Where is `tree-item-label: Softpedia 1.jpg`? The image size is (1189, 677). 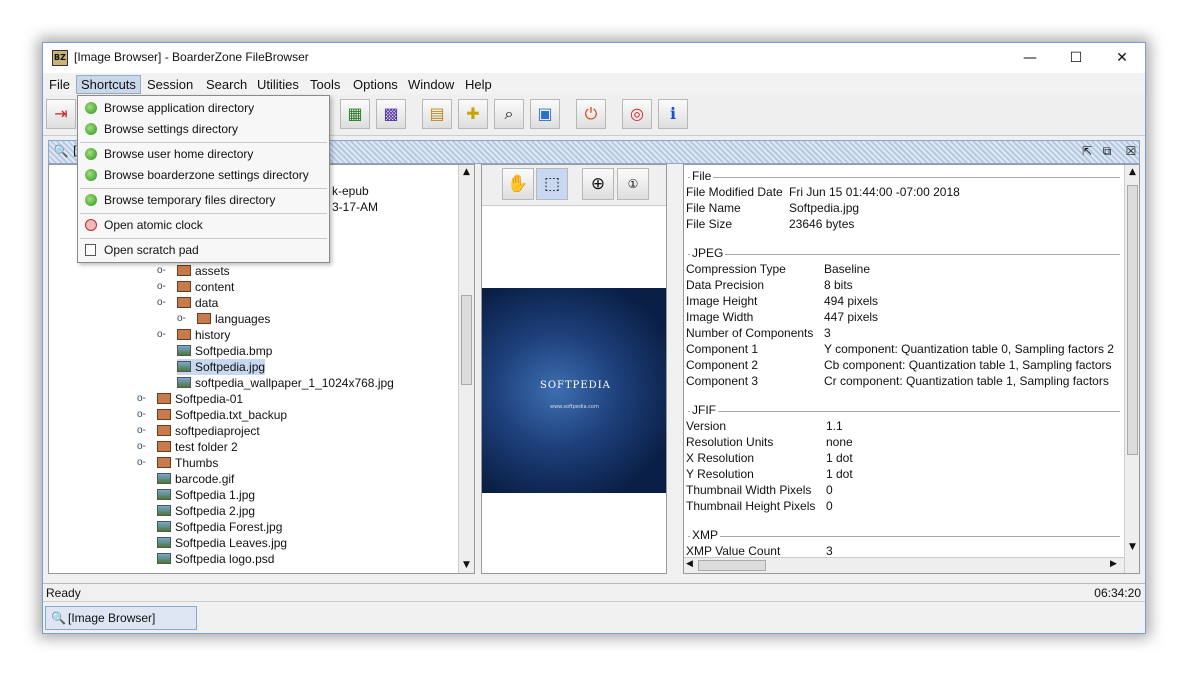 tree-item-label: Softpedia 1.jpg is located at coordinates (215, 495).